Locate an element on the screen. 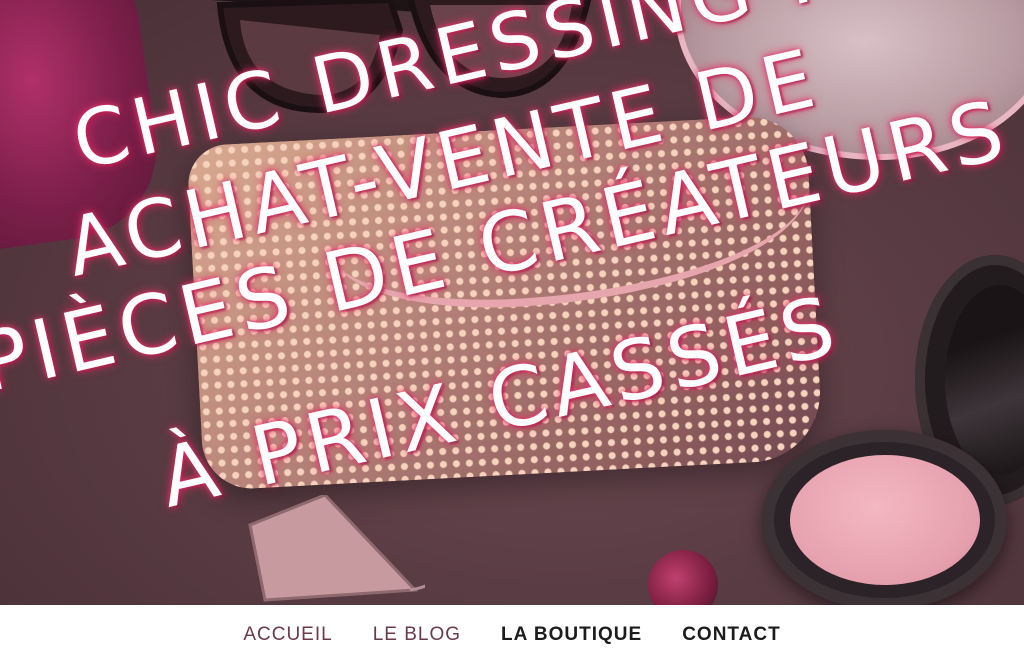 The height and width of the screenshot is (652, 1024). earring-image is located at coordinates (336, 548).